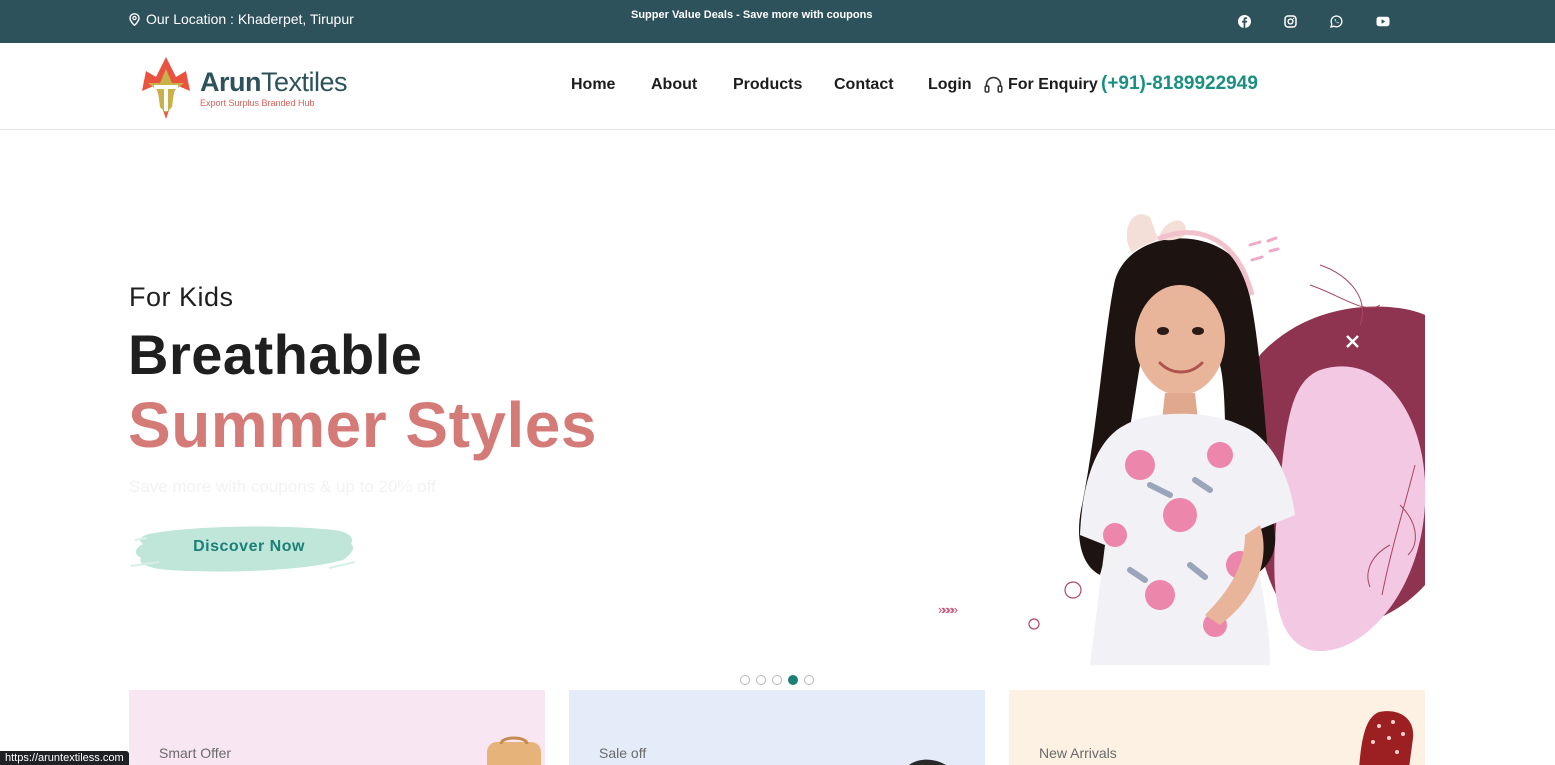 This screenshot has width=1555, height=765. I want to click on whatsapp-icon, so click(1336, 21).